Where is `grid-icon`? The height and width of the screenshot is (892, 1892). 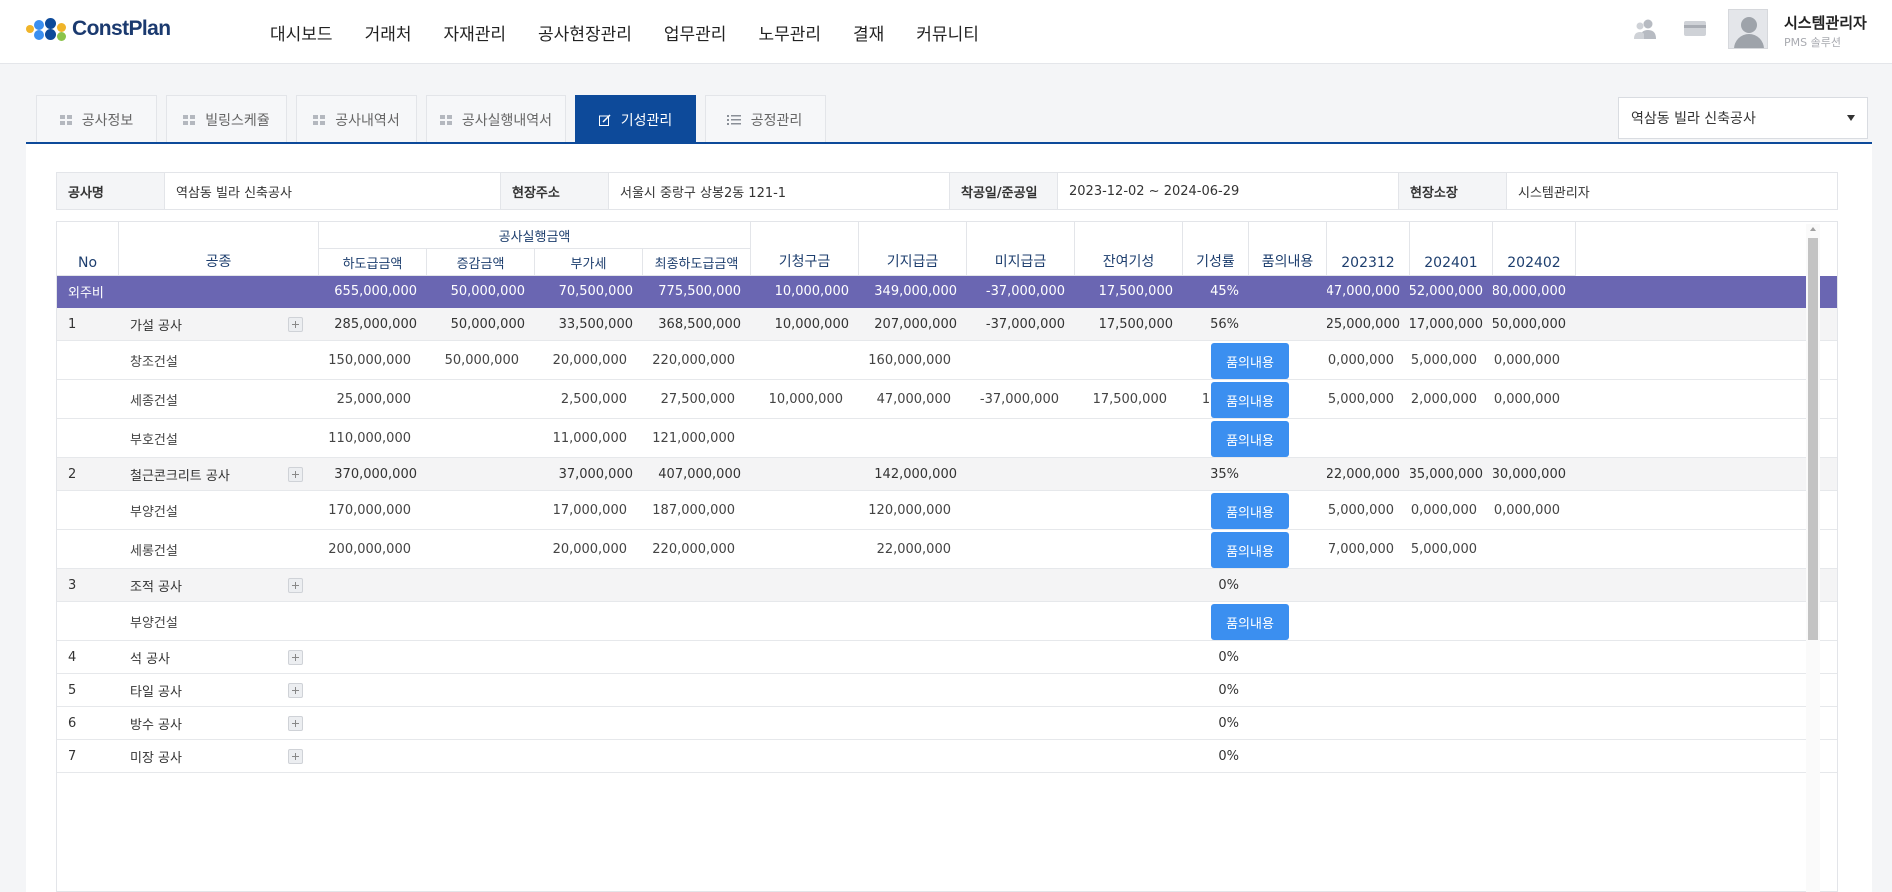
grid-icon is located at coordinates (445, 119).